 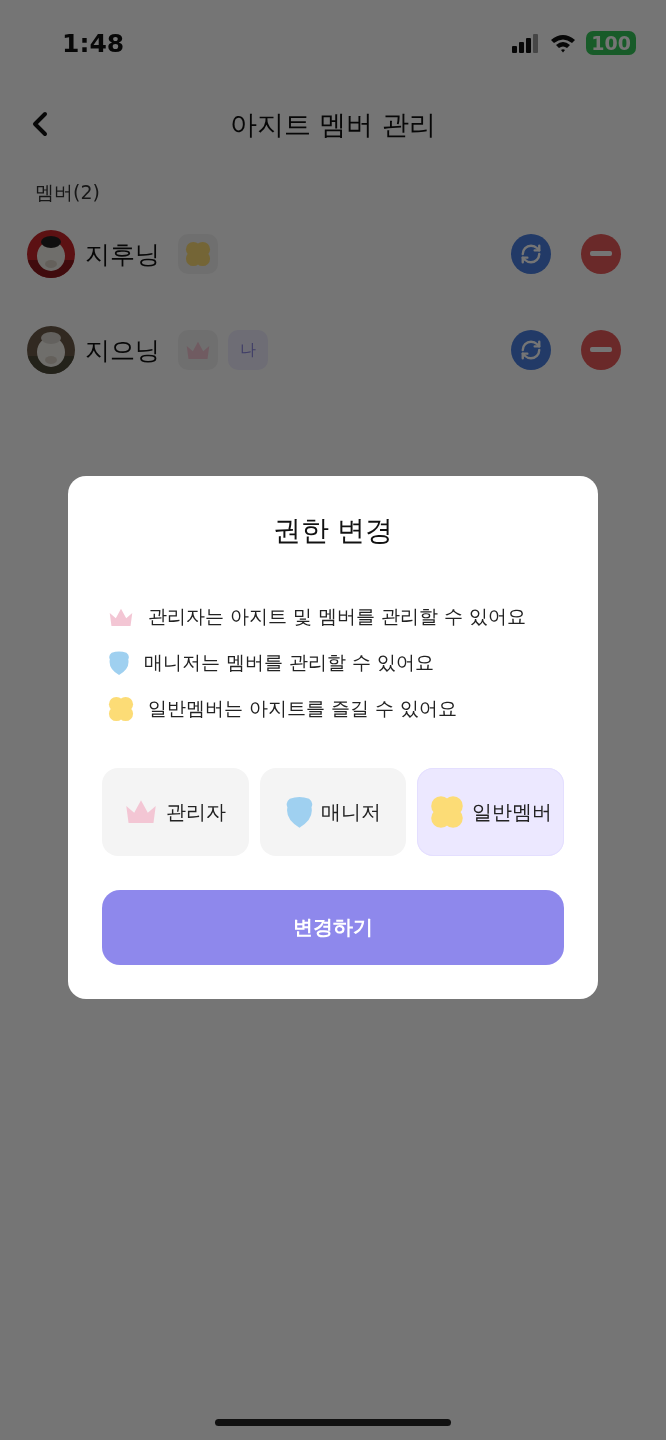 I want to click on page-title: 아지트 멤버 관리, so click(x=333, y=125).